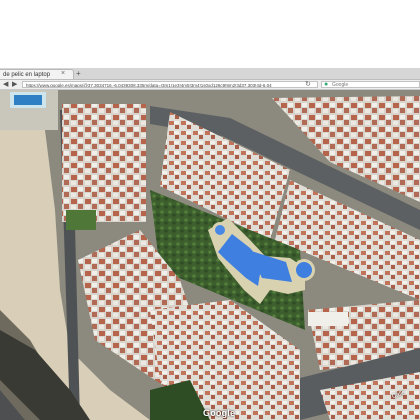 Image resolution: width=420 pixels, height=420 pixels. I want to click on close-icon: ×, so click(63, 74).